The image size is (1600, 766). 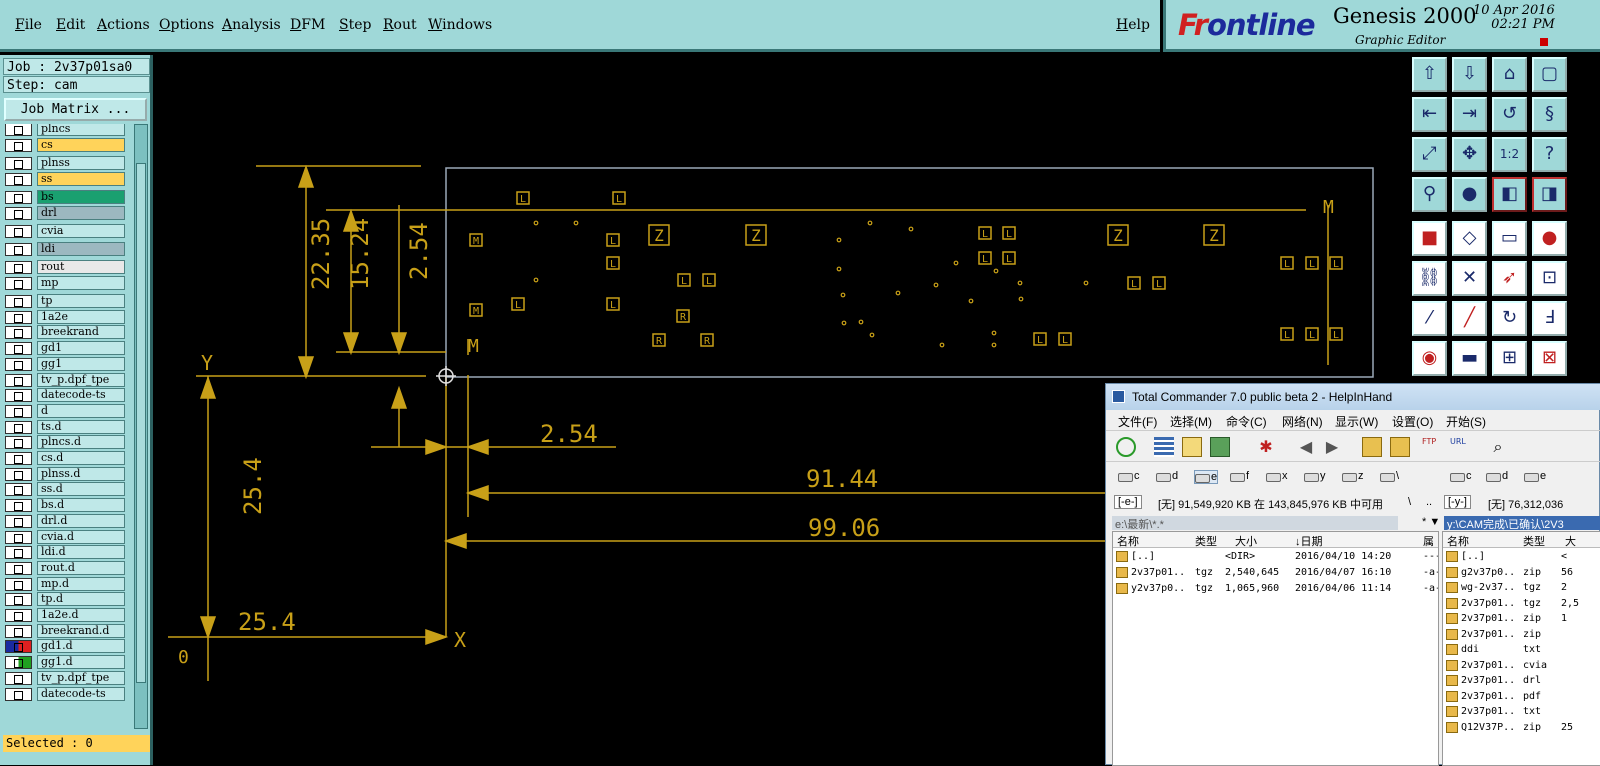 I want to click on step-down-icon: ⇩, so click(x=1469, y=74).